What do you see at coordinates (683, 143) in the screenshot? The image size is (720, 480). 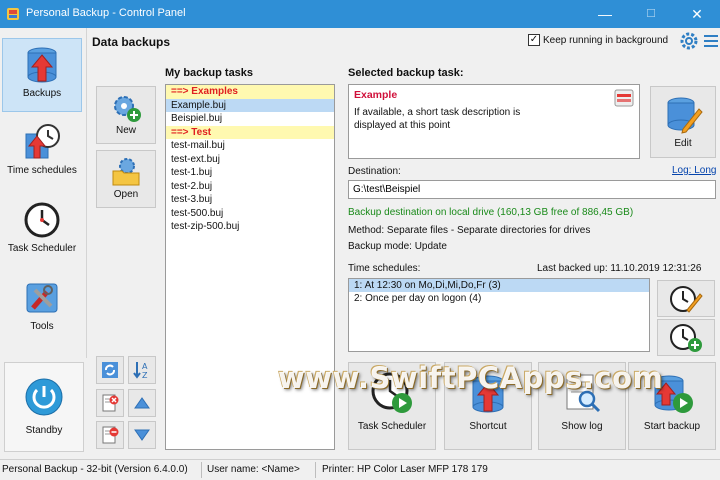 I see `edit-label: Edit` at bounding box center [683, 143].